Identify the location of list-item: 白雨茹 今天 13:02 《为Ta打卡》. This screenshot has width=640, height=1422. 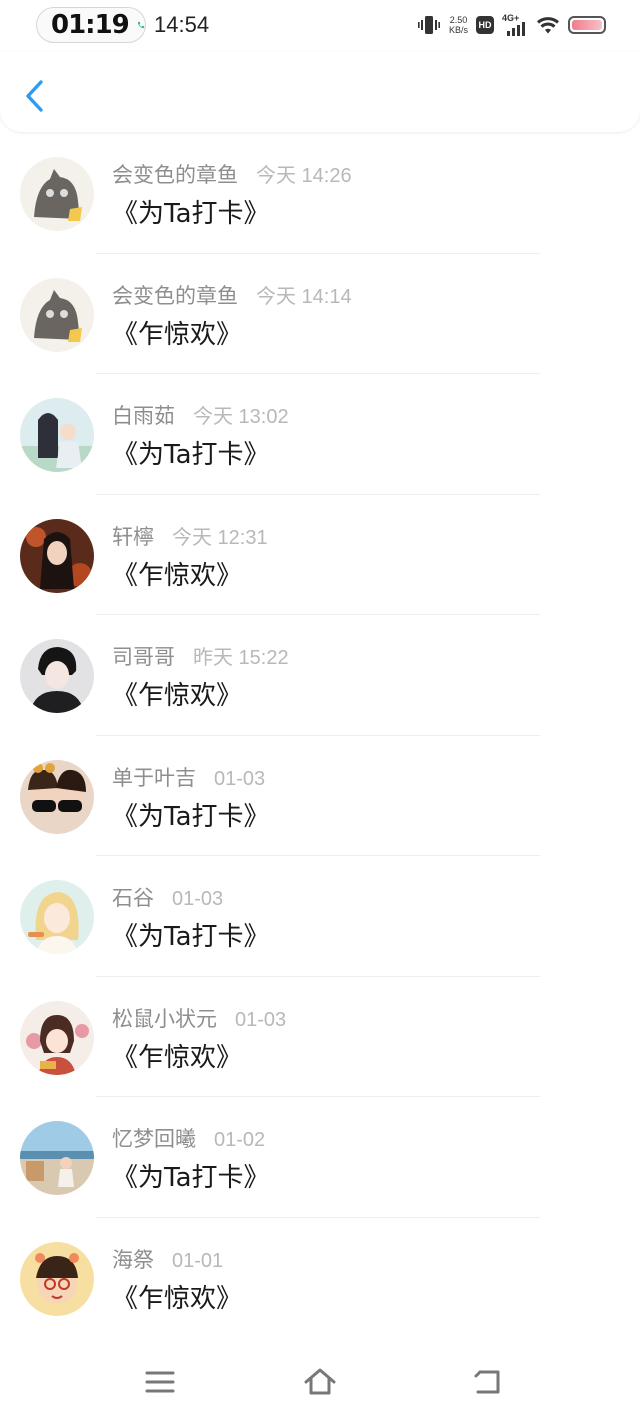
(320, 434).